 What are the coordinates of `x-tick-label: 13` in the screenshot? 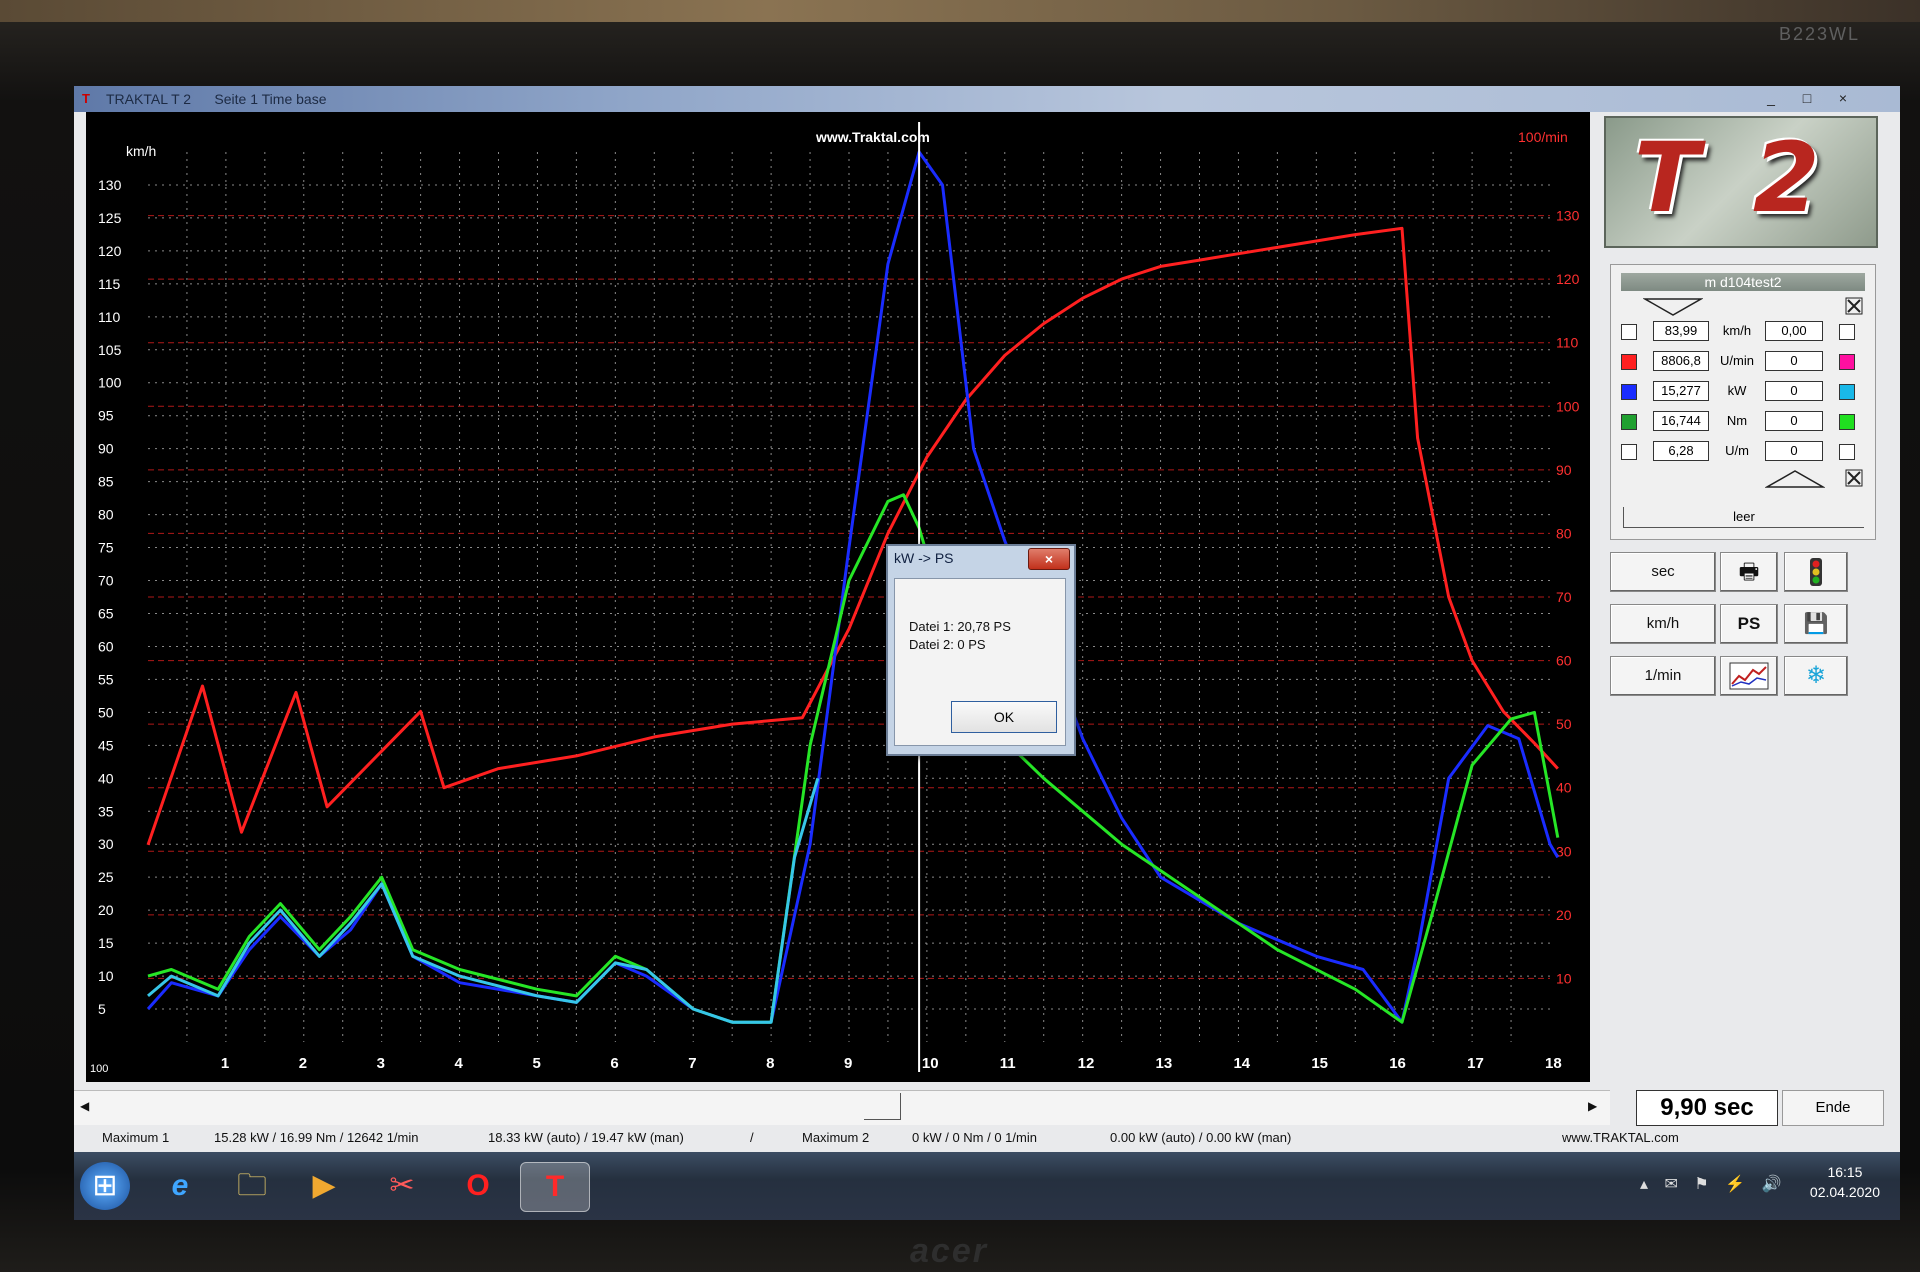 It's located at (1164, 1063).